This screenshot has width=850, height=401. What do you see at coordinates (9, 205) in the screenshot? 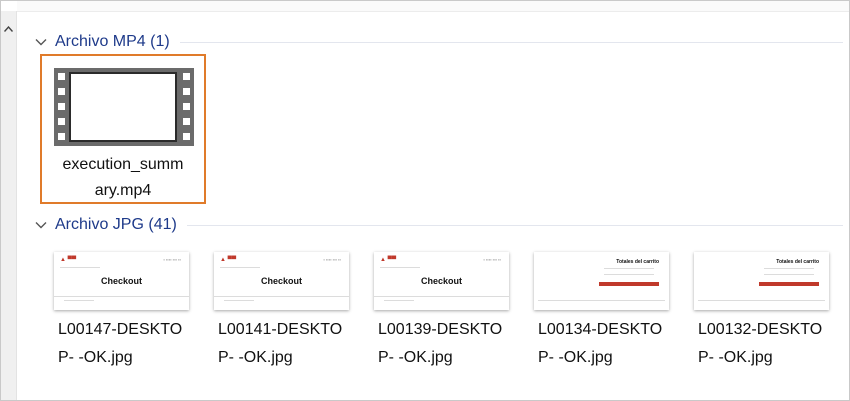
I see `vertical-scrollbar` at bounding box center [9, 205].